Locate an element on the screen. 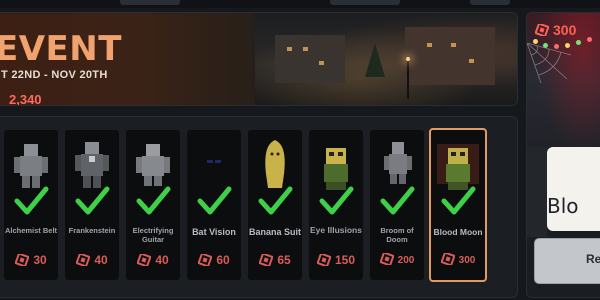 The image size is (600, 300). item-card-selected: Blood Moon 300 is located at coordinates (458, 205).